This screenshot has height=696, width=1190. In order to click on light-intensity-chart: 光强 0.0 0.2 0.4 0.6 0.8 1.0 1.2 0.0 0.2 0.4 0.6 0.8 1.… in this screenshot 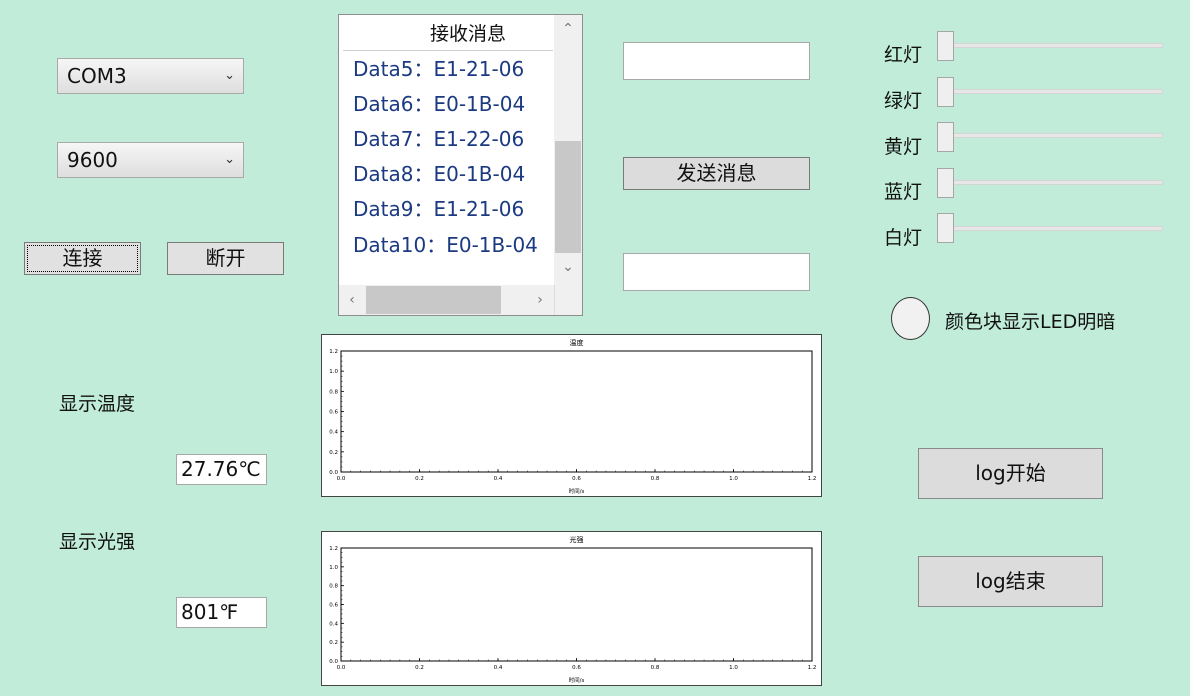, I will do `click(571, 608)`.